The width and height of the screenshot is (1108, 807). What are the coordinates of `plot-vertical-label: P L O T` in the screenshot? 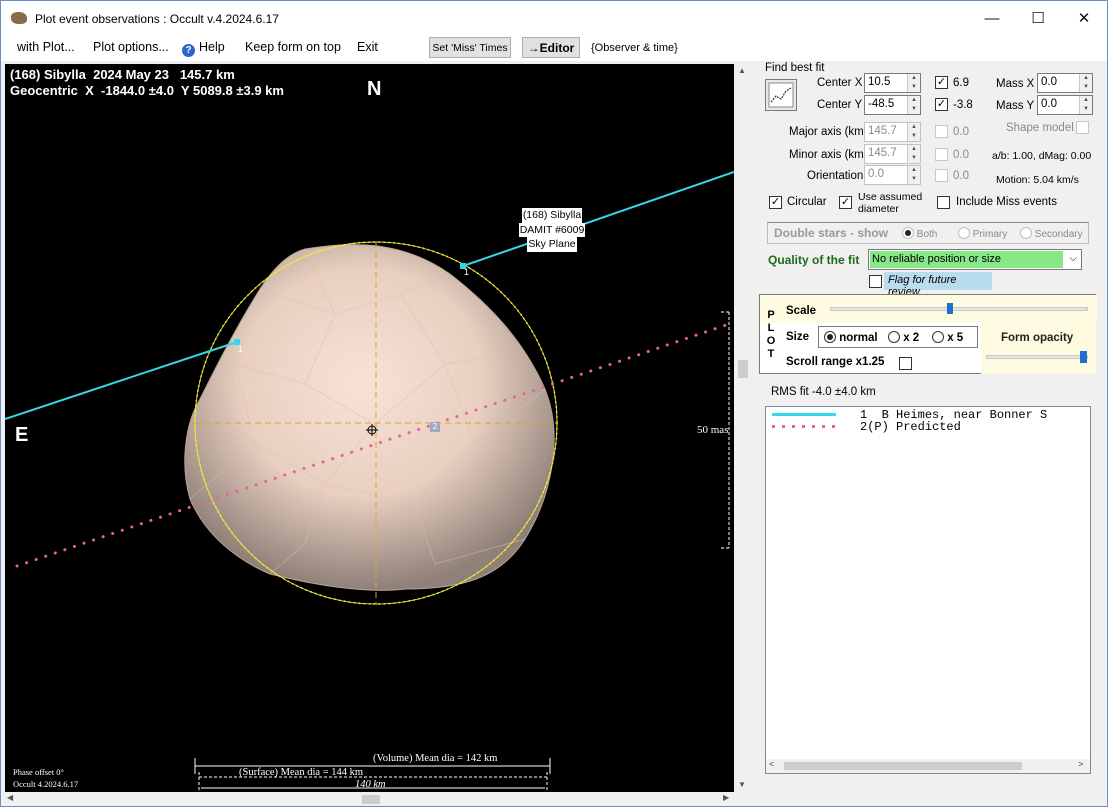 It's located at (771, 335).